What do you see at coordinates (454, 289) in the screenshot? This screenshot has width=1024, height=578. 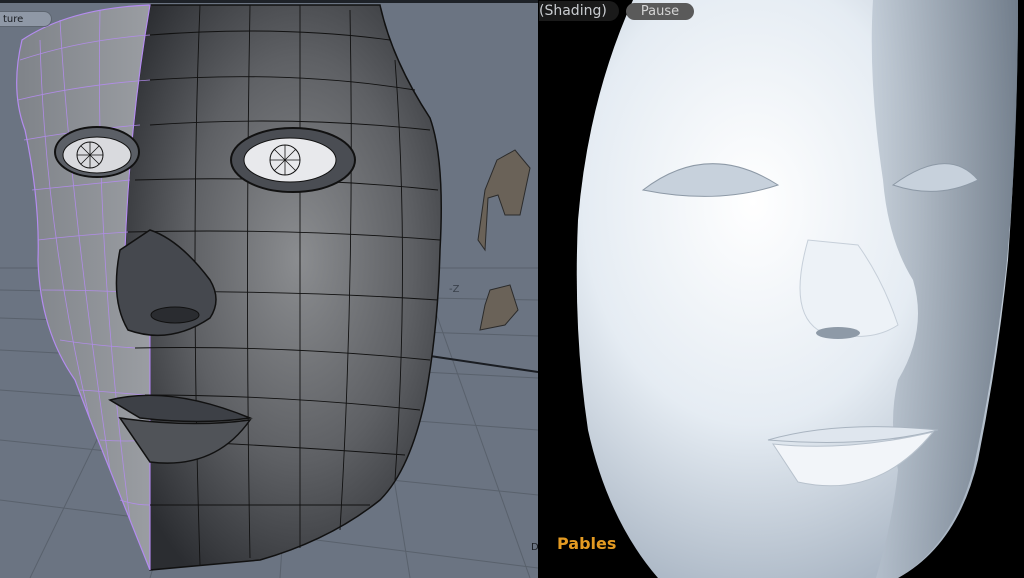 I see `axis-label: -Z` at bounding box center [454, 289].